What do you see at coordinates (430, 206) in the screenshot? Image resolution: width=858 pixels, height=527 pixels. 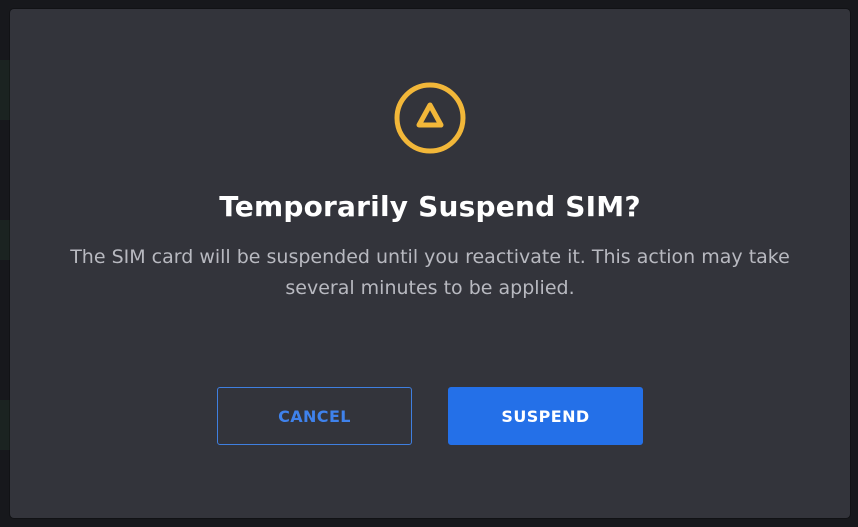 I see `dialog-title: Temporarily Suspend SIM?` at bounding box center [430, 206].